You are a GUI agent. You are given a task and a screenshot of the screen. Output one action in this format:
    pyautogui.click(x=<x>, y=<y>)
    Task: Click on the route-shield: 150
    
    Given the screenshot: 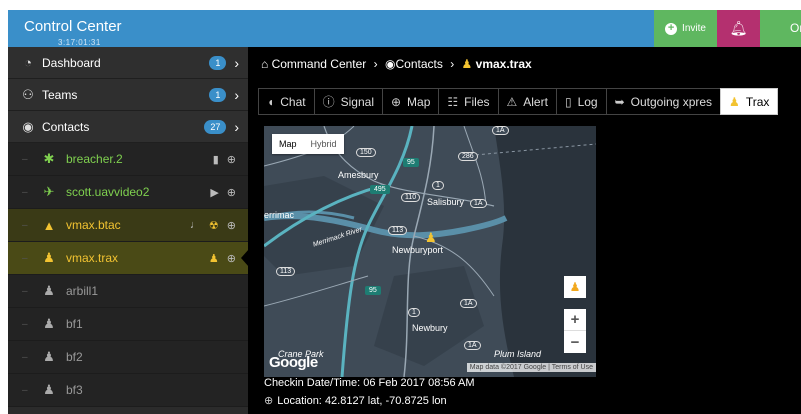 What is the action you would take?
    pyautogui.click(x=366, y=152)
    